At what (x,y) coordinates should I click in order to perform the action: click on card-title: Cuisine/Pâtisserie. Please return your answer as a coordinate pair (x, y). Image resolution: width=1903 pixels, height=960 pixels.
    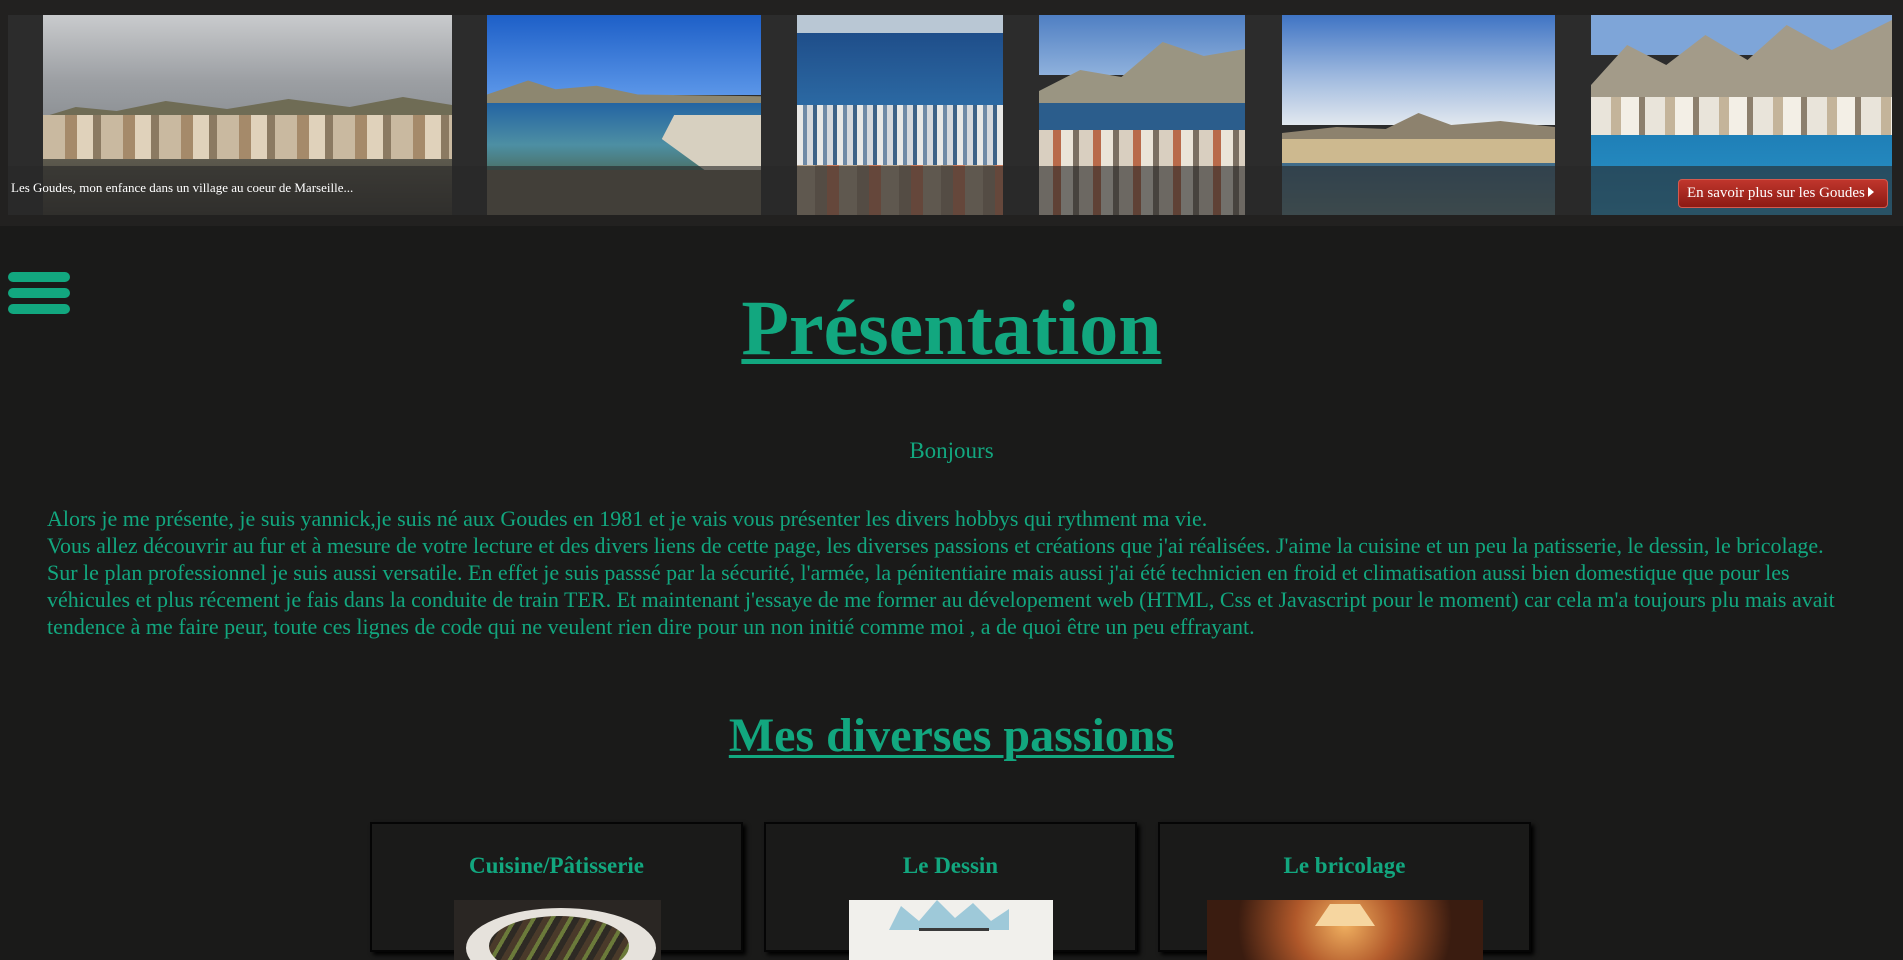
    Looking at the image, I should click on (556, 865).